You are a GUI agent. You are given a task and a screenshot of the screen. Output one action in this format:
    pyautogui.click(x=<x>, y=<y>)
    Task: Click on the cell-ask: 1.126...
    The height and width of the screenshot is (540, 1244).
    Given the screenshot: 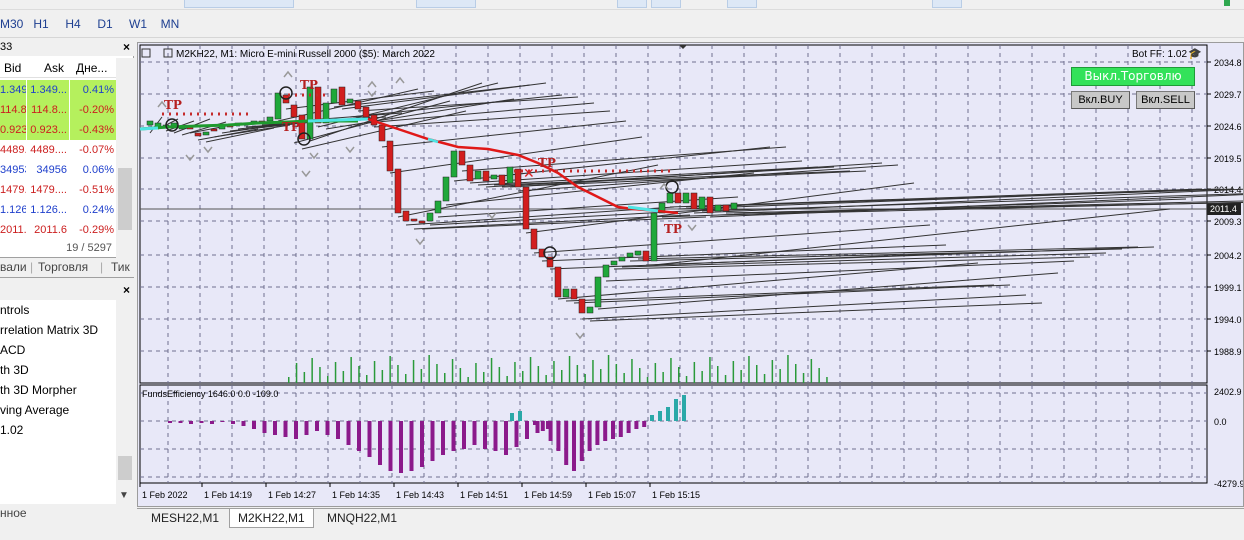 What is the action you would take?
    pyautogui.click(x=48, y=210)
    